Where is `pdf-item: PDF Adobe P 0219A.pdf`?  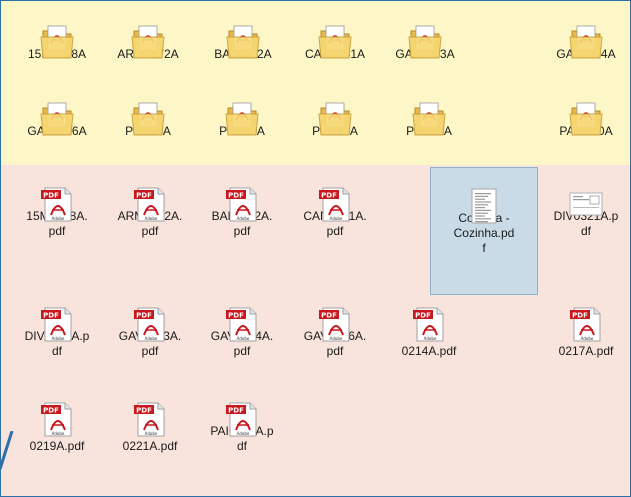 pdf-item: PDF Adobe P 0219A.pdf is located at coordinates (57, 419).